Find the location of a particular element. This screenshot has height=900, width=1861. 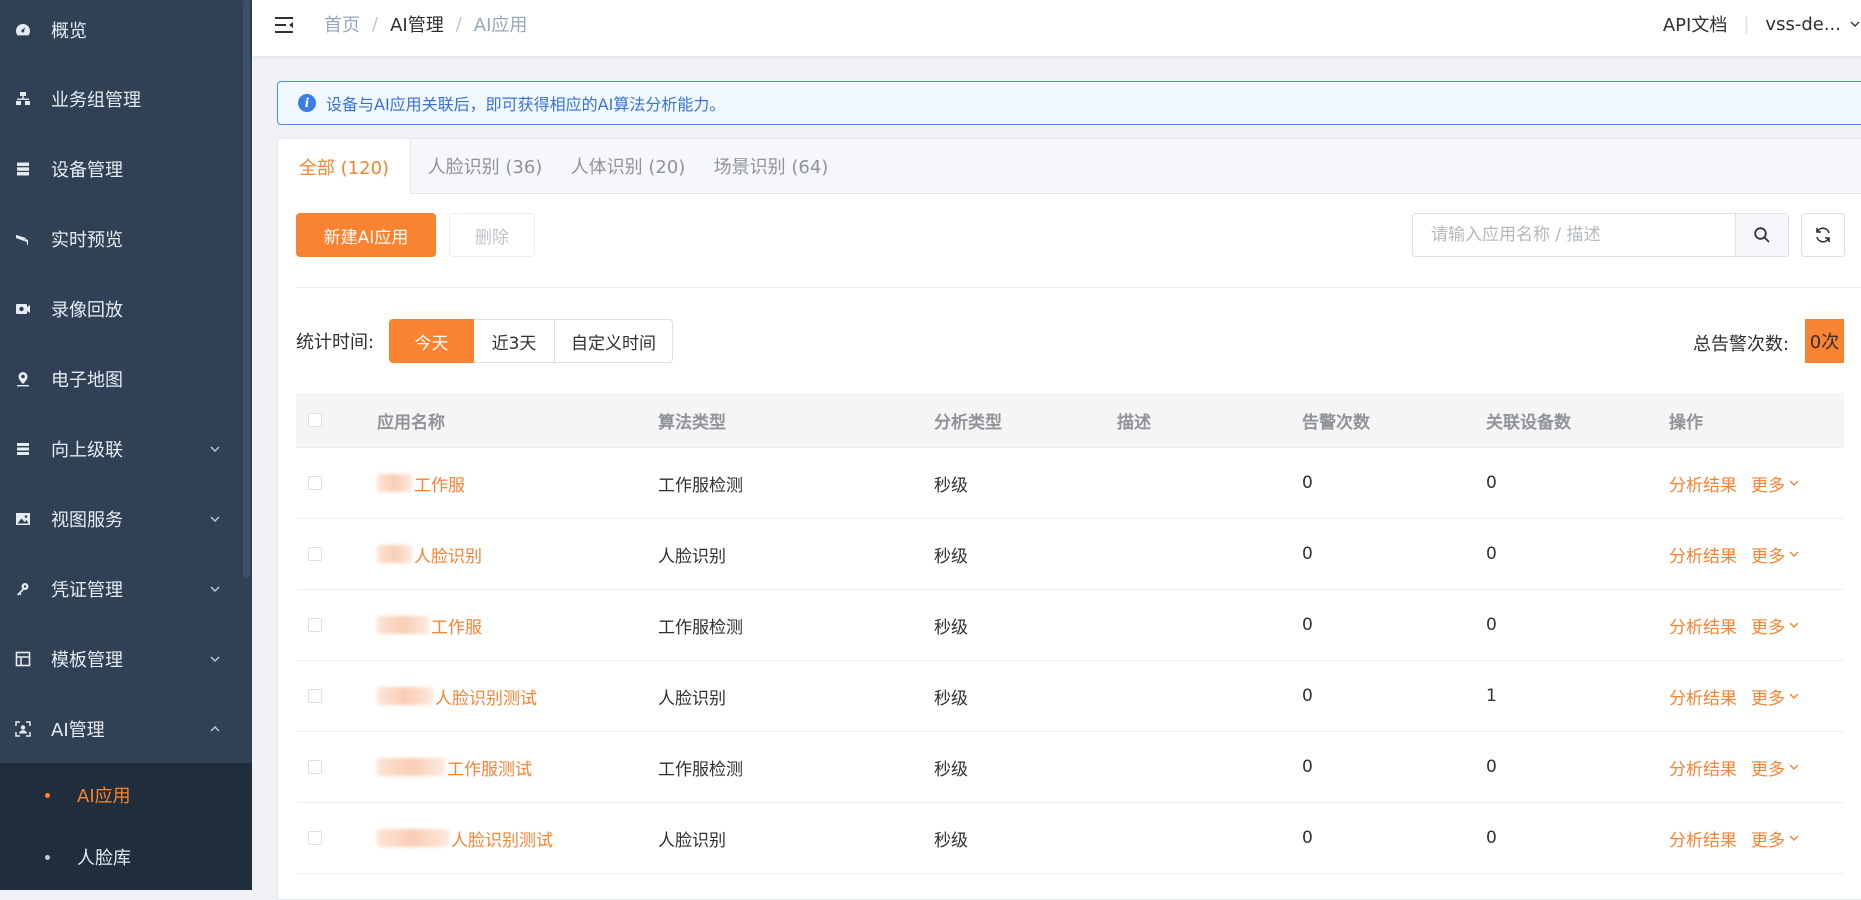

sidebar-item-cascade: 向上级联 is located at coordinates (121, 449).